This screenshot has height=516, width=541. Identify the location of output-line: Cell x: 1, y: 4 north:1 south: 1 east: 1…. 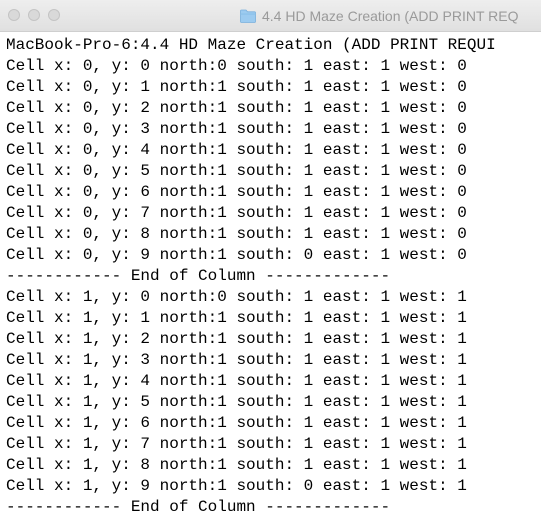
(236, 381).